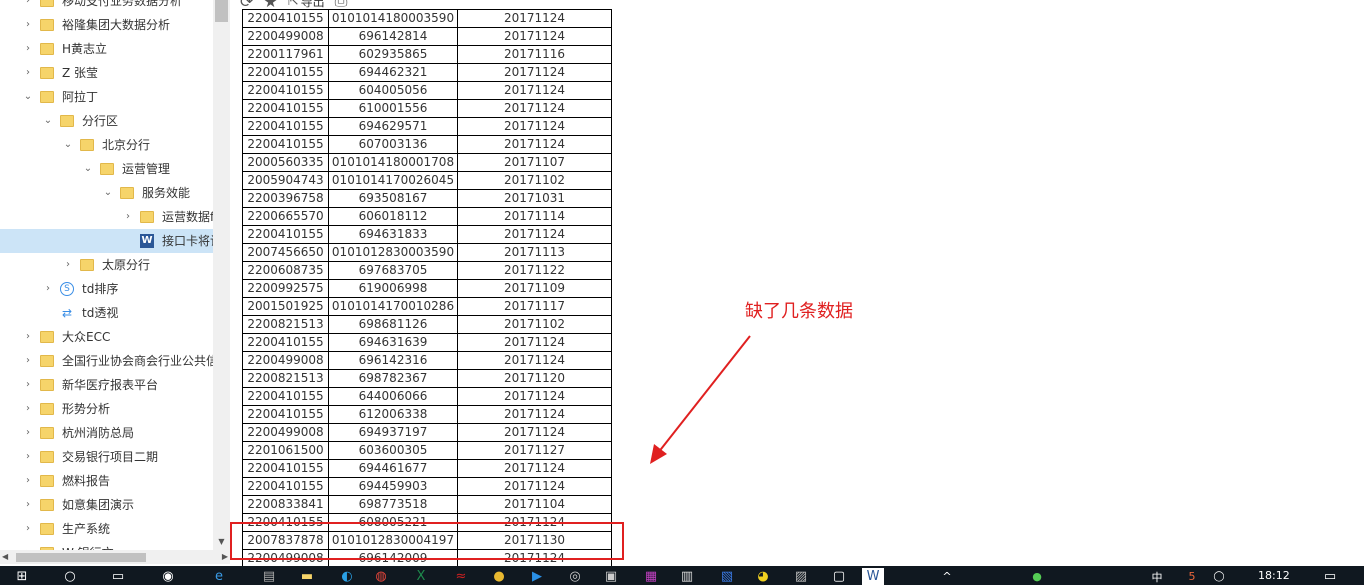 The width and height of the screenshot is (1364, 585). What do you see at coordinates (1157, 576) in the screenshot?
I see `ime-icon: 中` at bounding box center [1157, 576].